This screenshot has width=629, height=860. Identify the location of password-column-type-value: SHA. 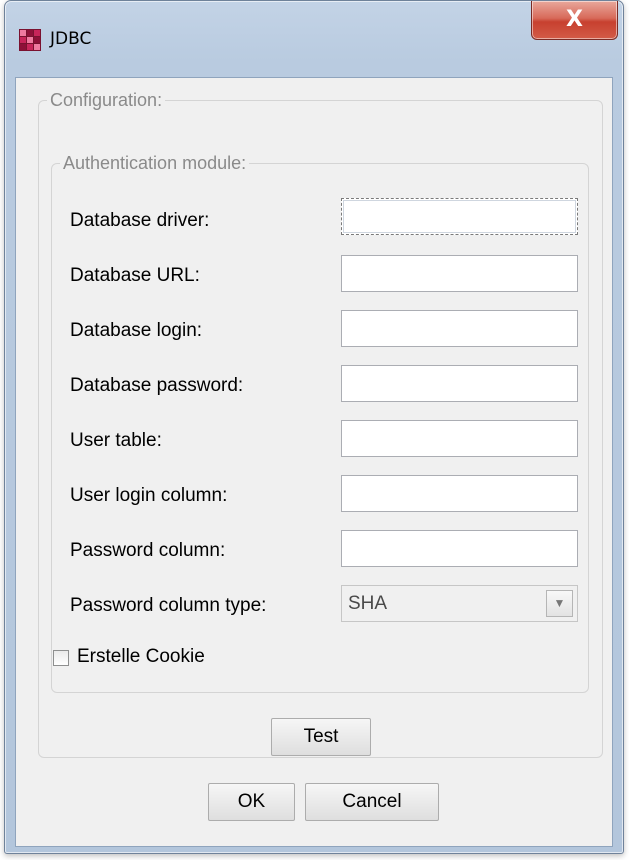
(368, 603).